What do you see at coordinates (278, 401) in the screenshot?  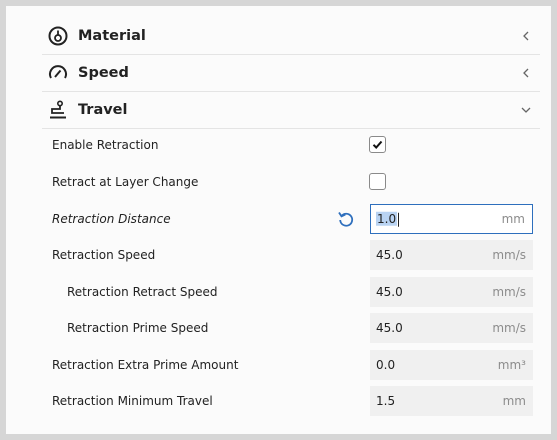 I see `setting-min-travel: Retraction Minimum Travel 1.5 mm` at bounding box center [278, 401].